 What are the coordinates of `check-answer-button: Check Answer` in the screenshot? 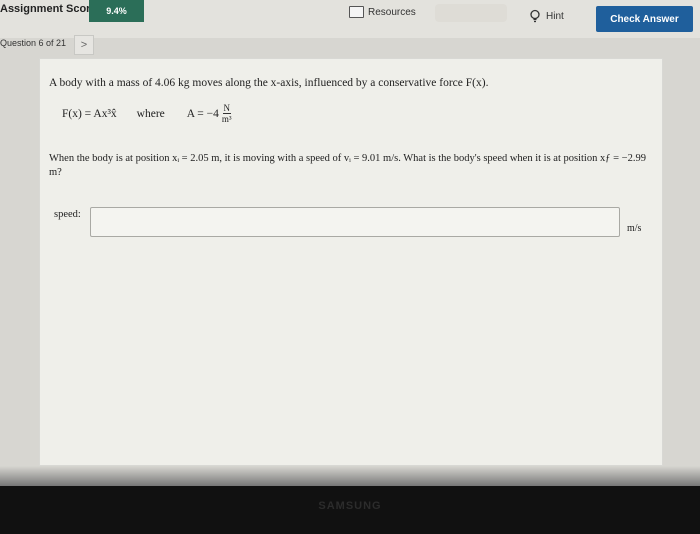 It's located at (644, 19).